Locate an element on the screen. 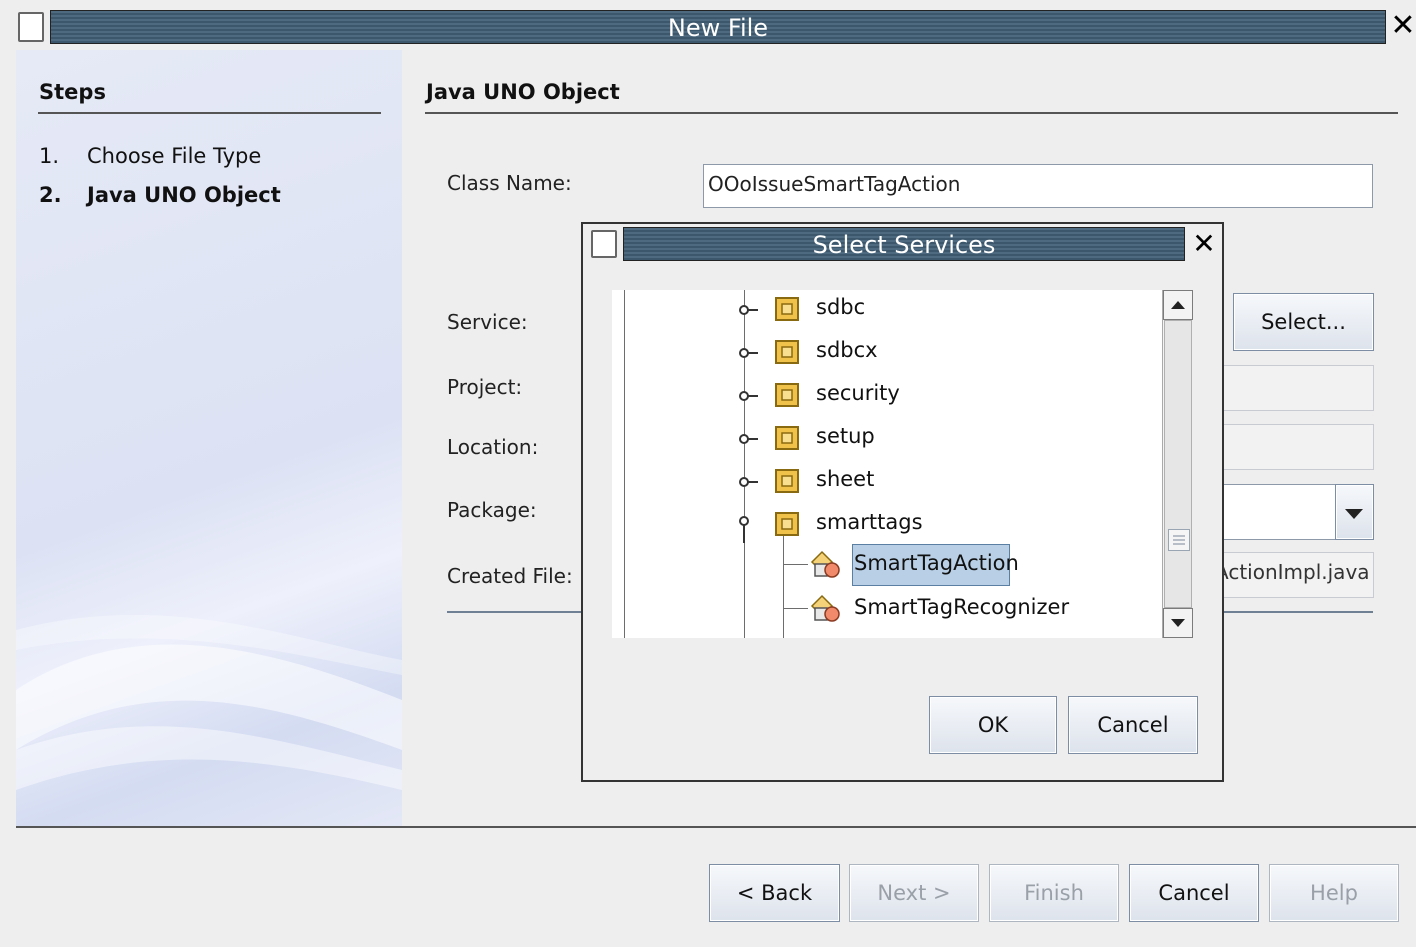 This screenshot has width=1416, height=947. scroll-down-button is located at coordinates (1178, 623).